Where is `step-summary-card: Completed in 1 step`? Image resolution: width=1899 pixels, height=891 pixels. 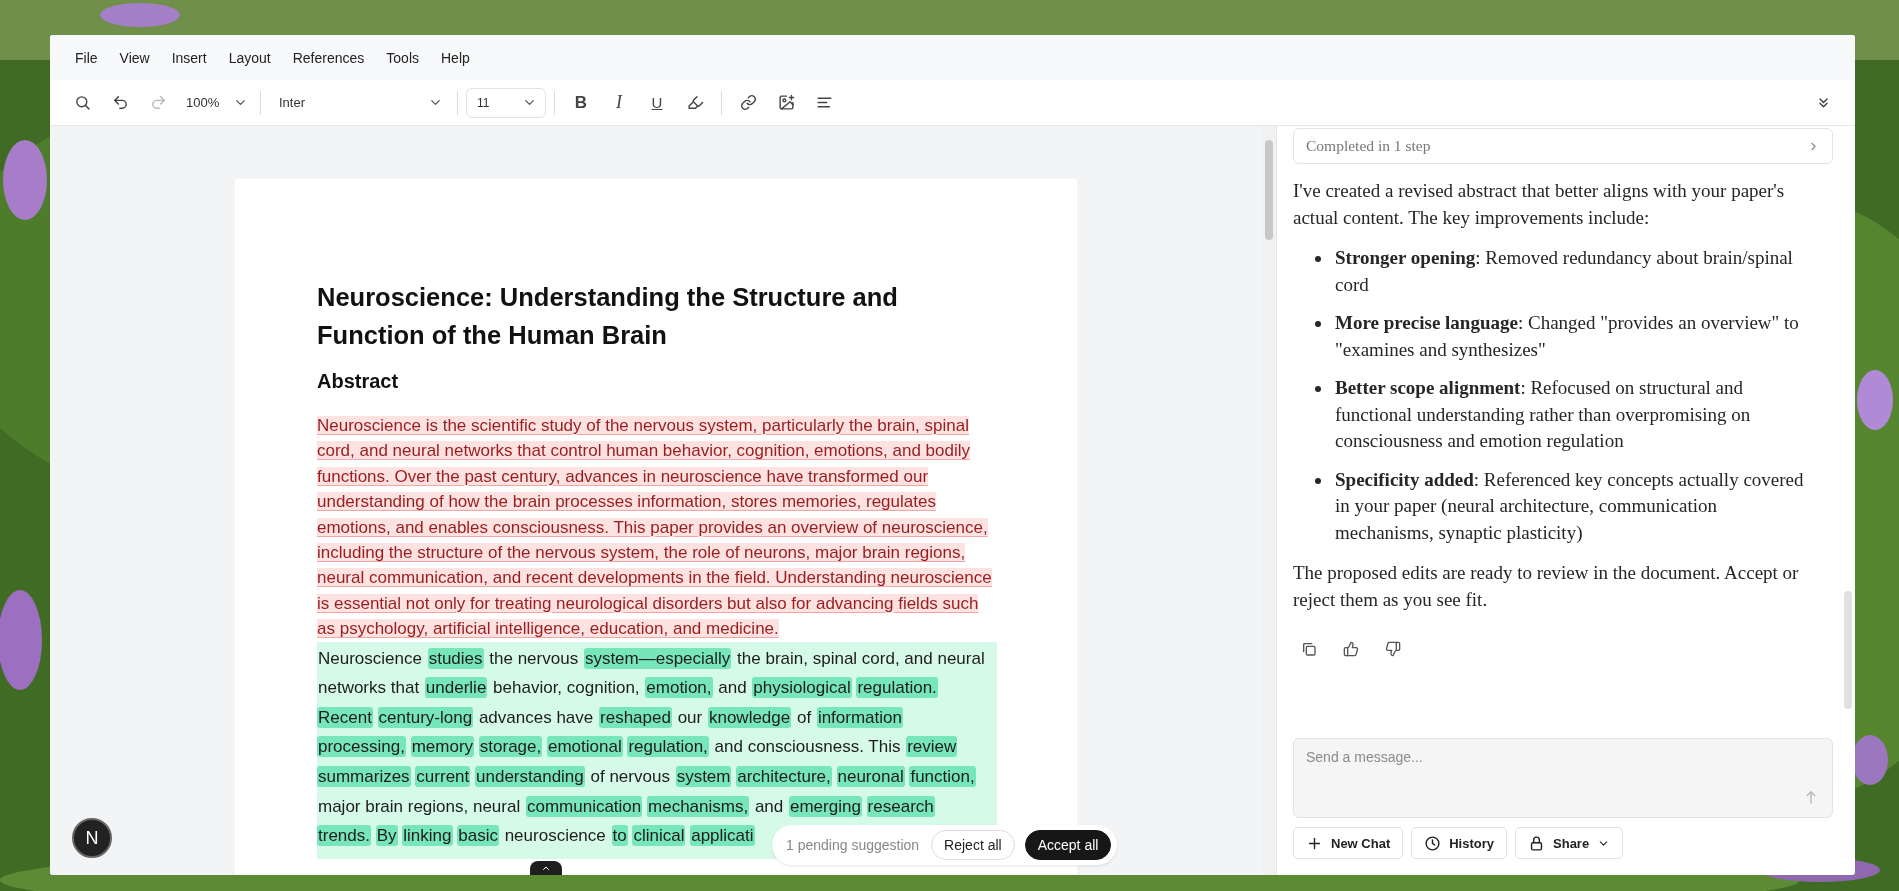 step-summary-card: Completed in 1 step is located at coordinates (1563, 146).